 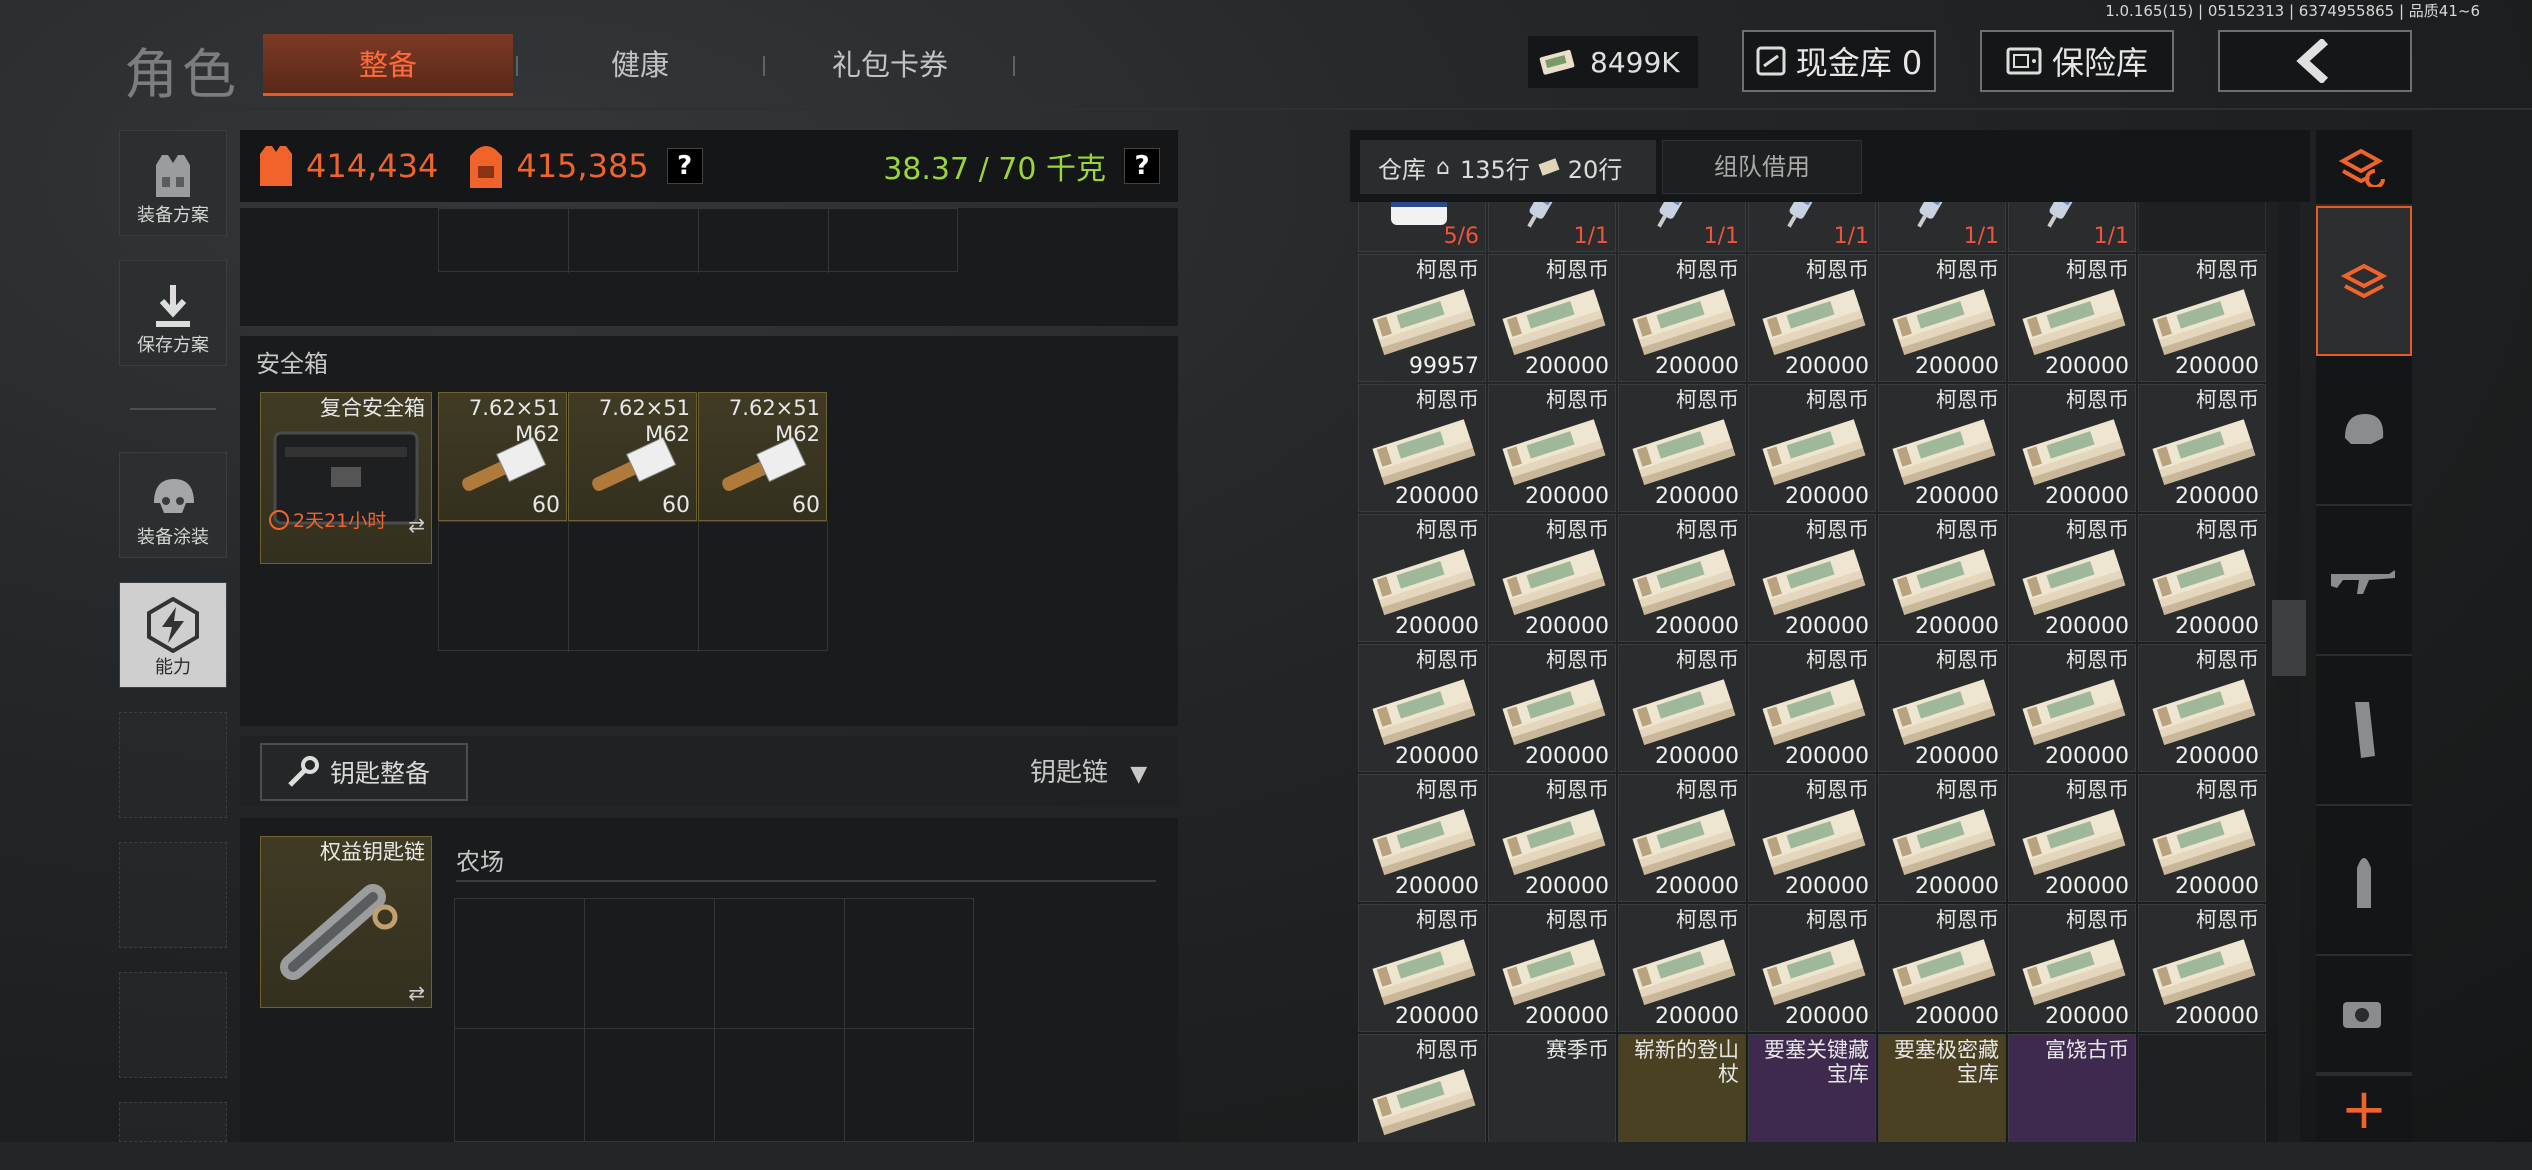 What do you see at coordinates (1508, 167) in the screenshot?
I see `storage-tab: 仓库 ⌂ 135行 20行` at bounding box center [1508, 167].